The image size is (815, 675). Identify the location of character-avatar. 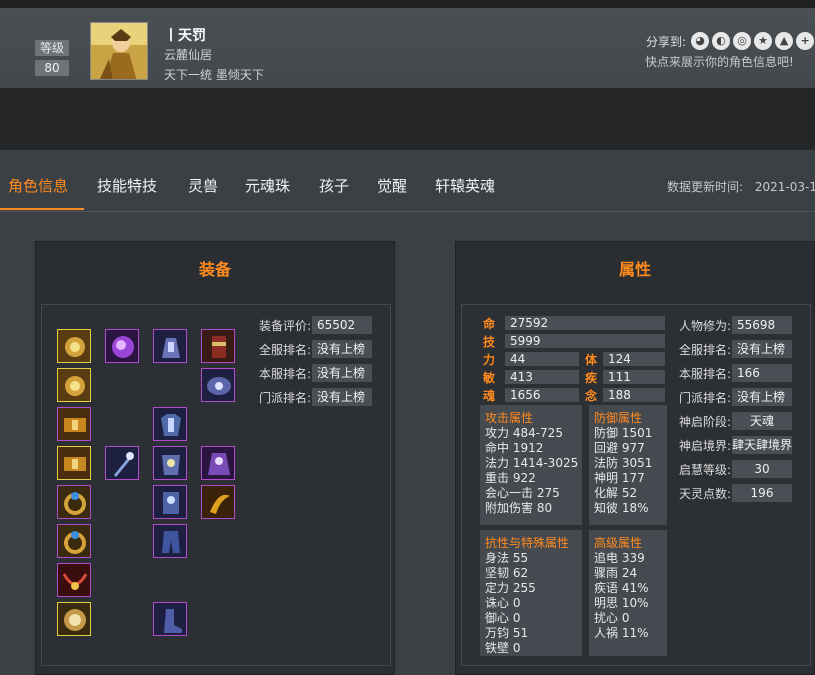
(119, 51).